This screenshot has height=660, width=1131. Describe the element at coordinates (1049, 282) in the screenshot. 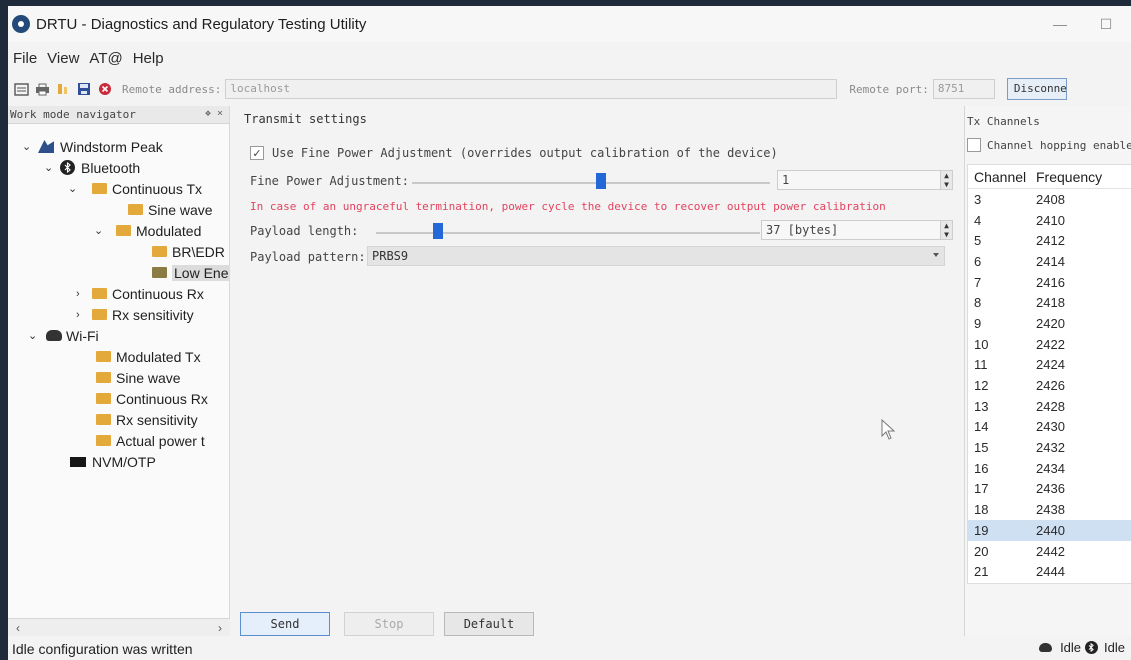

I see `table-row: 7 2416` at that location.